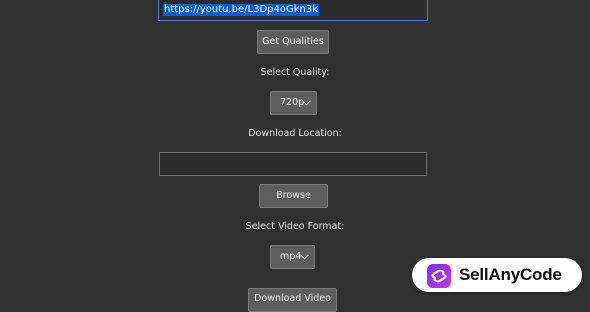 The image size is (590, 312). I want to click on video-format-dropdown-value: mp4, so click(291, 256).